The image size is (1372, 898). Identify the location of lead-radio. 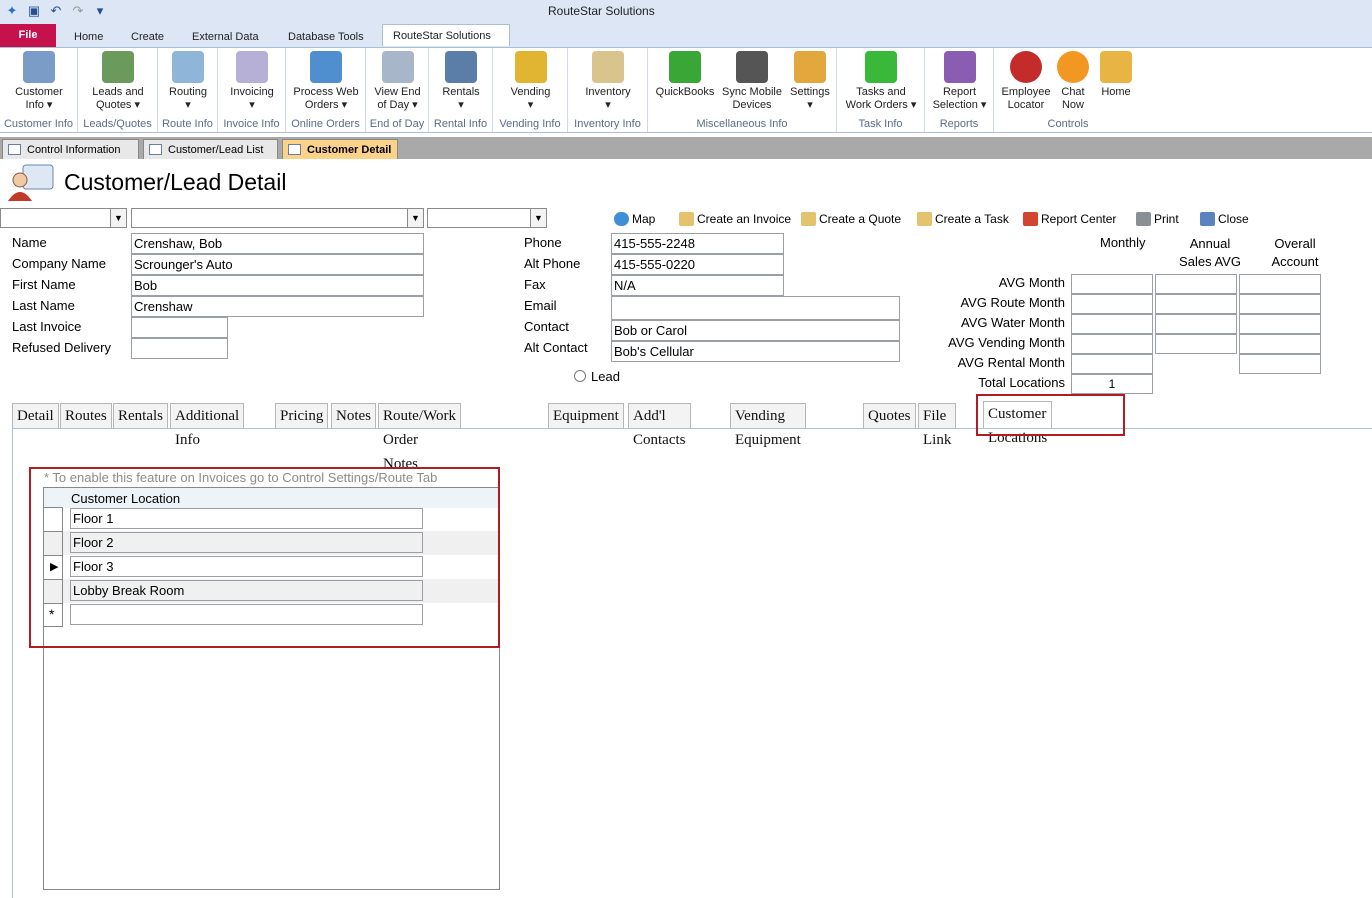
(580, 376).